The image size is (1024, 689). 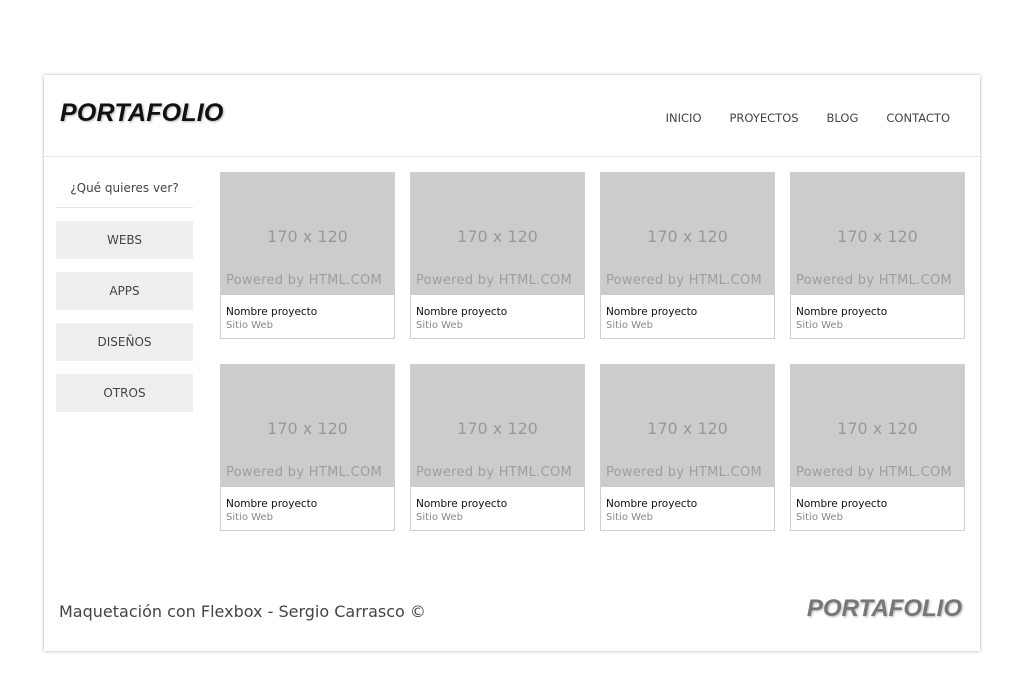 I want to click on sidebar-title: ¿Qué quieres ver?, so click(x=124, y=188).